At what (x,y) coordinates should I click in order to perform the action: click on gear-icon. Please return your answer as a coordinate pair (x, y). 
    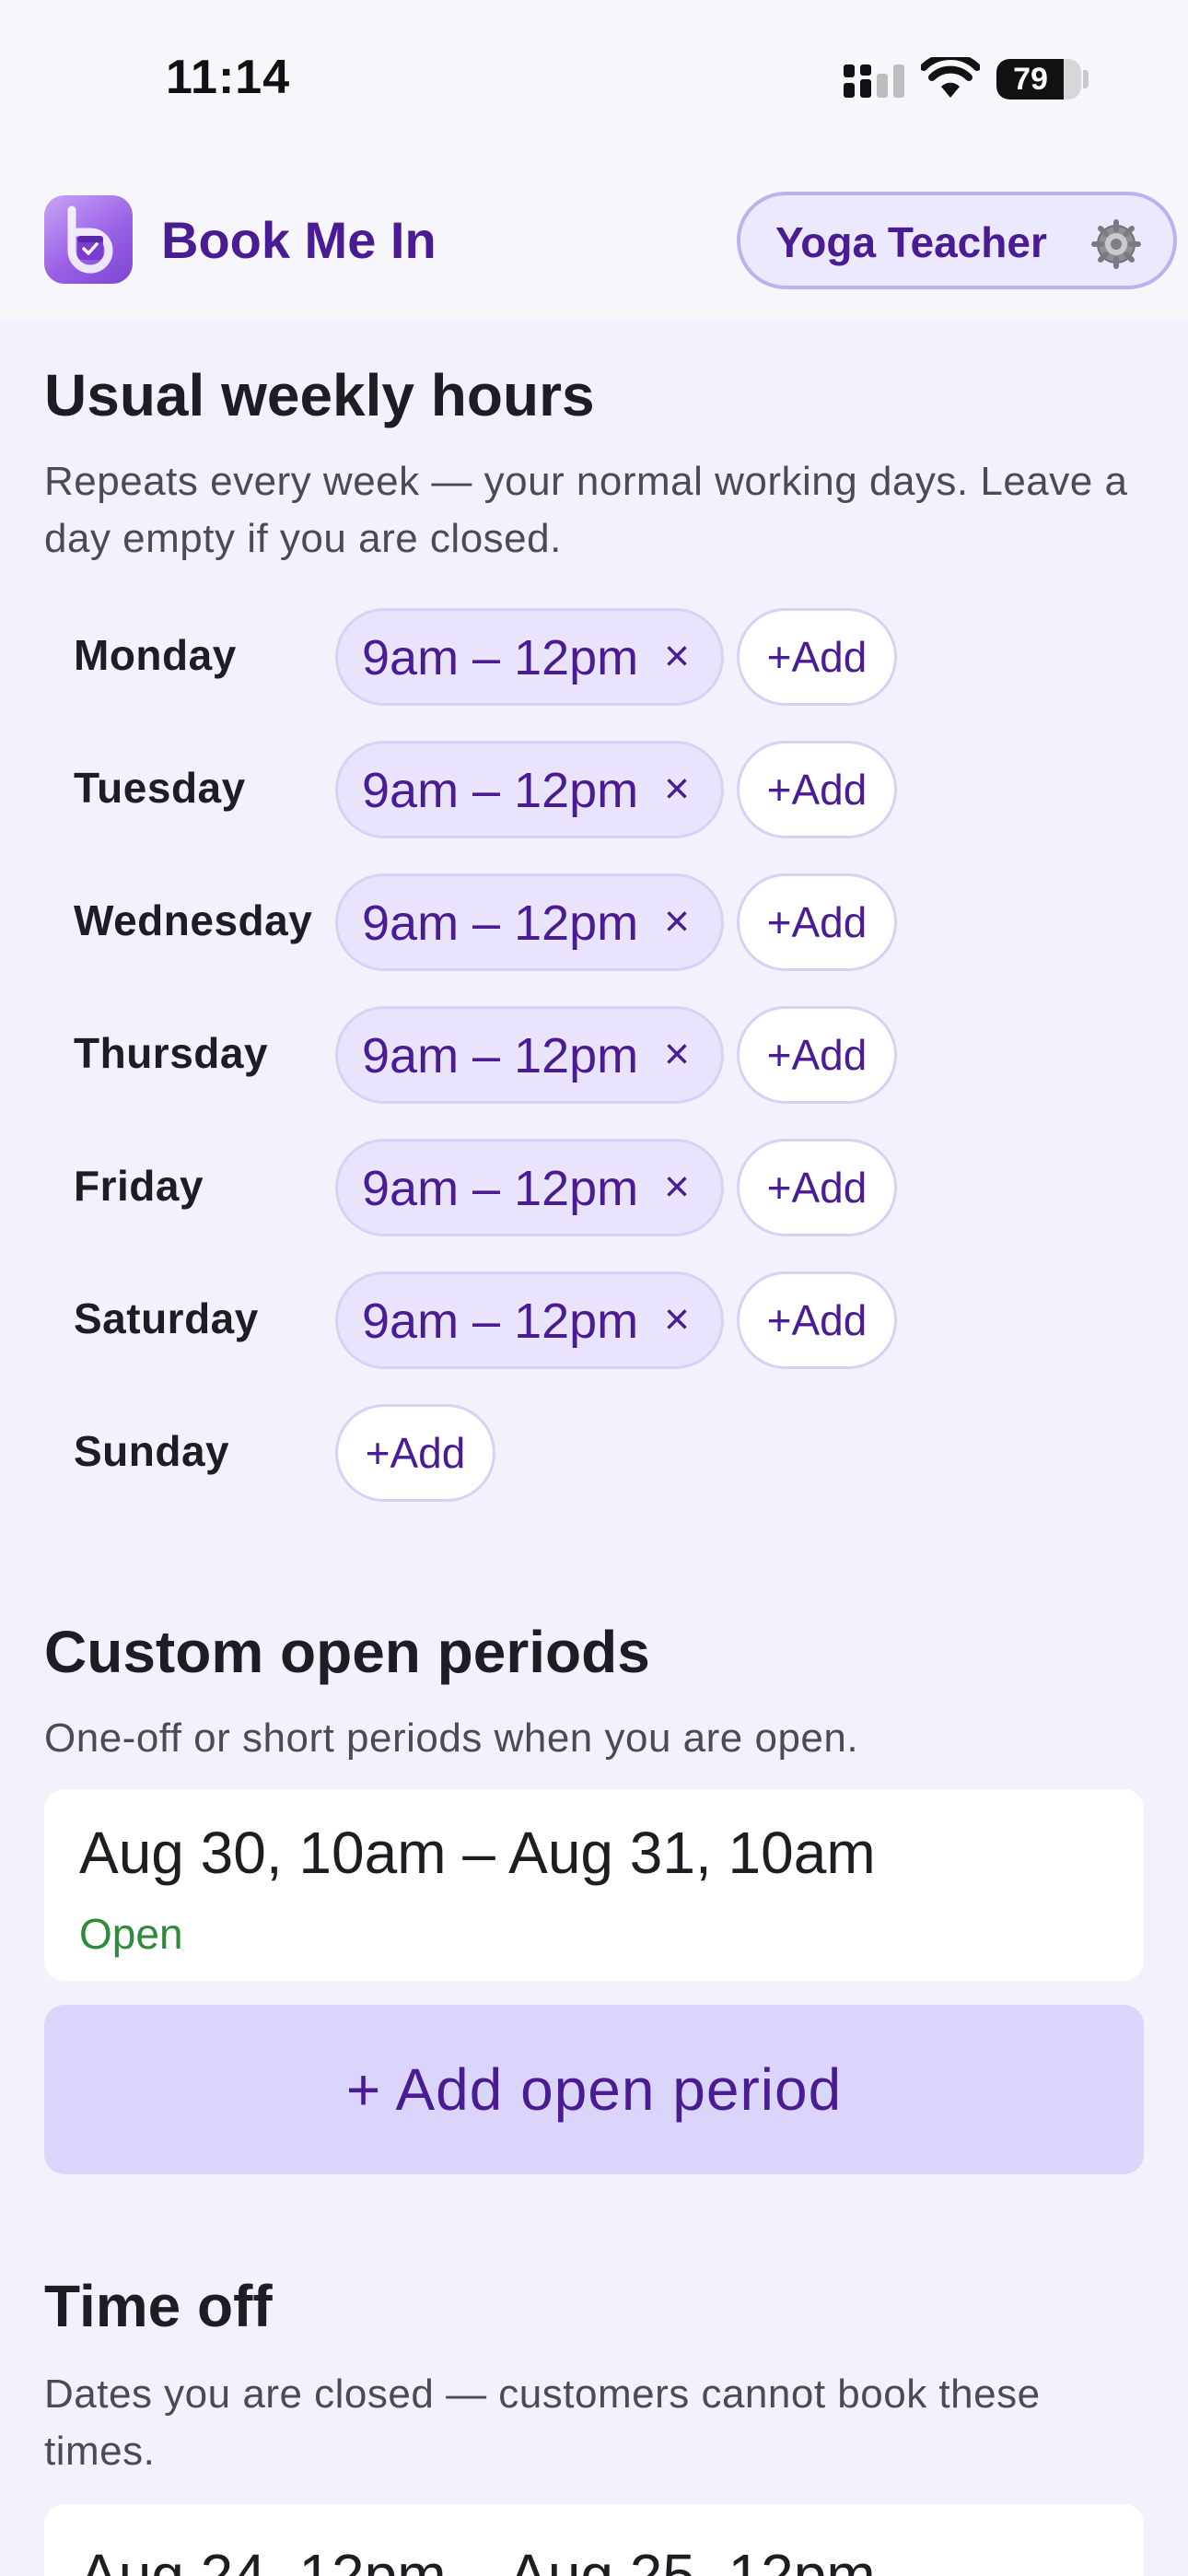
    Looking at the image, I should click on (1116, 244).